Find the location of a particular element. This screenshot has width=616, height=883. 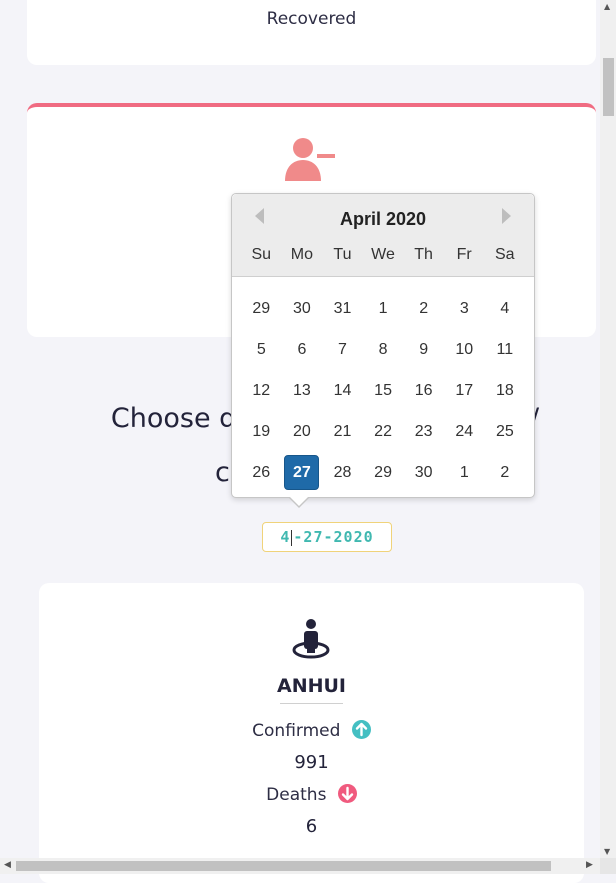

day-cell: 19 is located at coordinates (261, 431).